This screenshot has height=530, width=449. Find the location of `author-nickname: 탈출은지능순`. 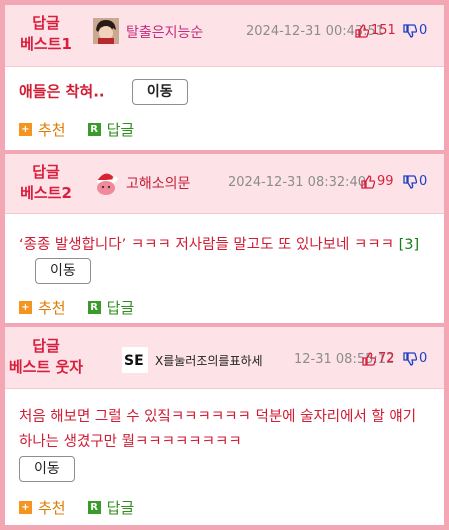

author-nickname: 탈출은지능순 is located at coordinates (164, 32).